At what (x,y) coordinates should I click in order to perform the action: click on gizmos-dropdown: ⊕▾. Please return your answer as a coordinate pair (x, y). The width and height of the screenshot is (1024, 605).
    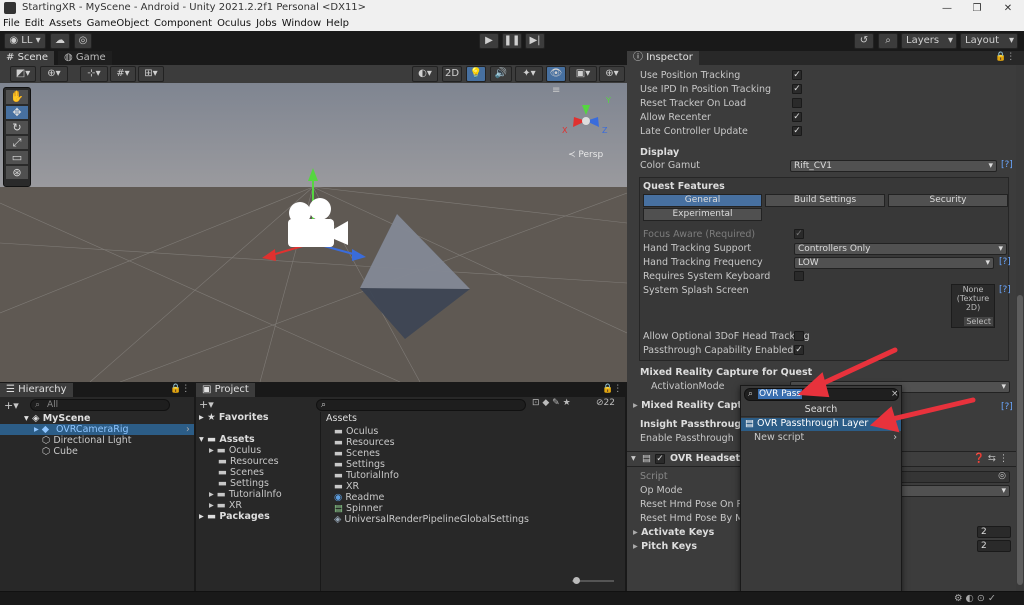
    Looking at the image, I should click on (612, 74).